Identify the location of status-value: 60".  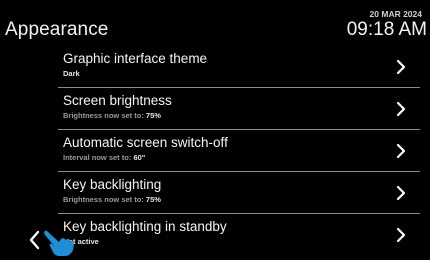
(139, 157).